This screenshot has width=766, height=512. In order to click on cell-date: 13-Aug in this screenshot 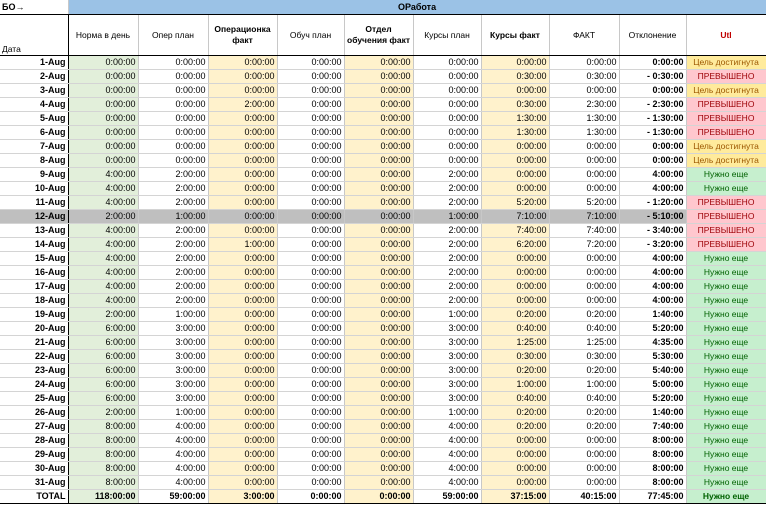, I will do `click(34, 230)`.